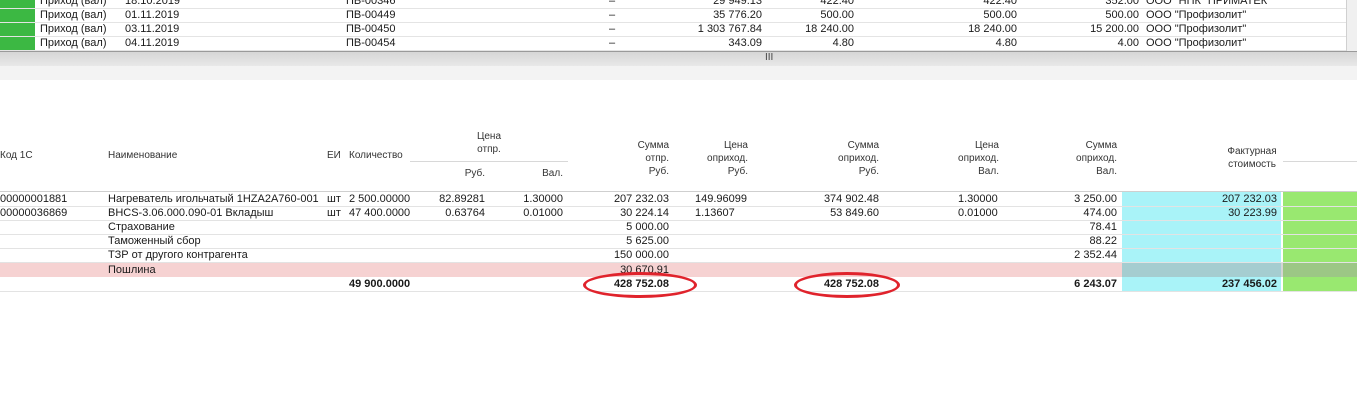 This screenshot has width=1357, height=406. What do you see at coordinates (678, 241) in the screenshot?
I see `table-row: Таможенный сбор 5 625.00 88.22` at bounding box center [678, 241].